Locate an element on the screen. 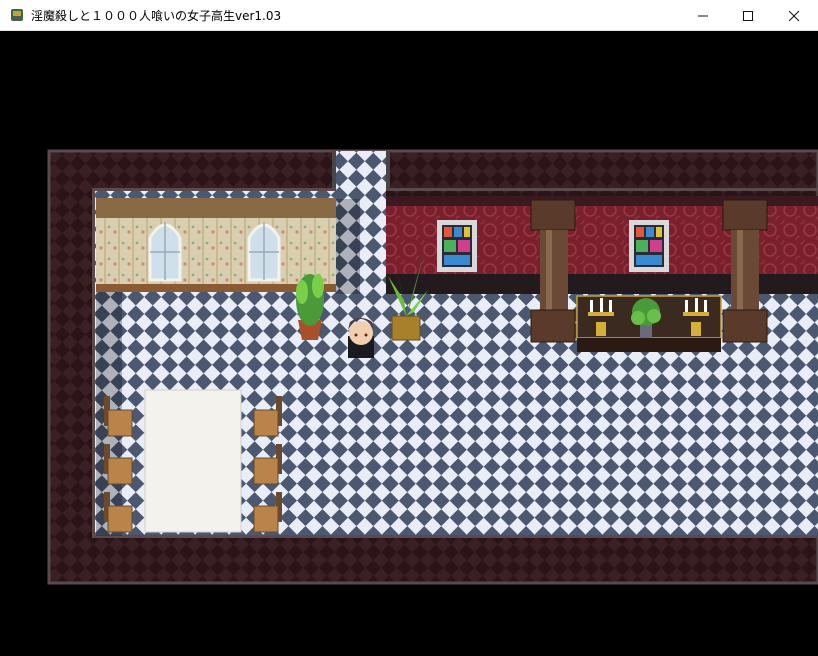  minimize-button is located at coordinates (703, 15).